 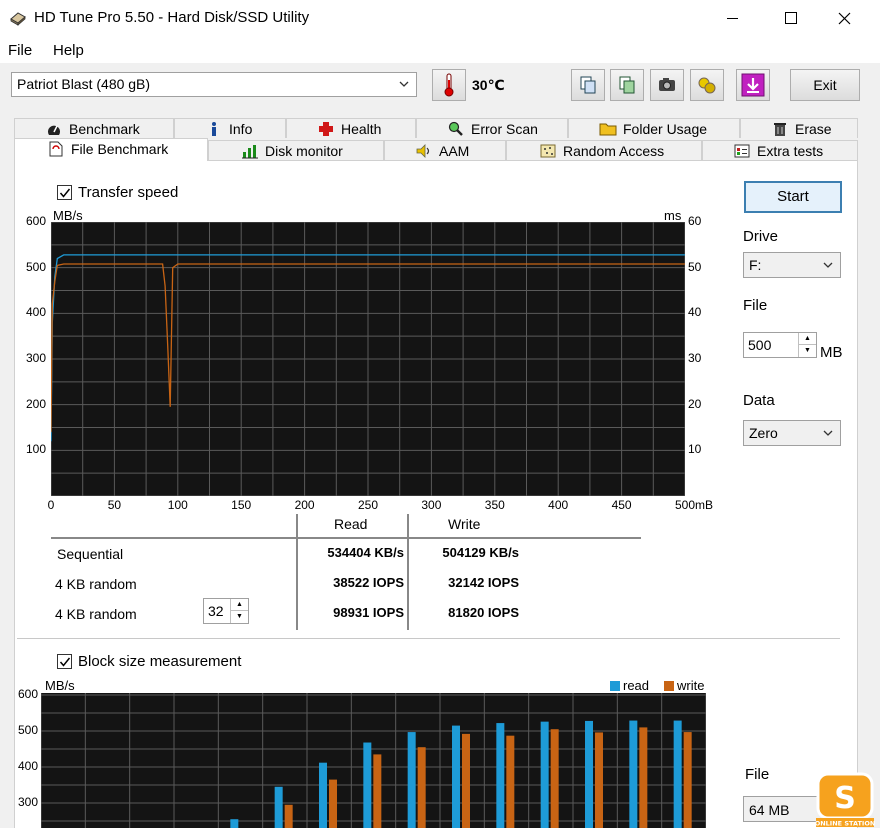 What do you see at coordinates (365, 552) in the screenshot?
I see `sequential-read: 534404 KB/s` at bounding box center [365, 552].